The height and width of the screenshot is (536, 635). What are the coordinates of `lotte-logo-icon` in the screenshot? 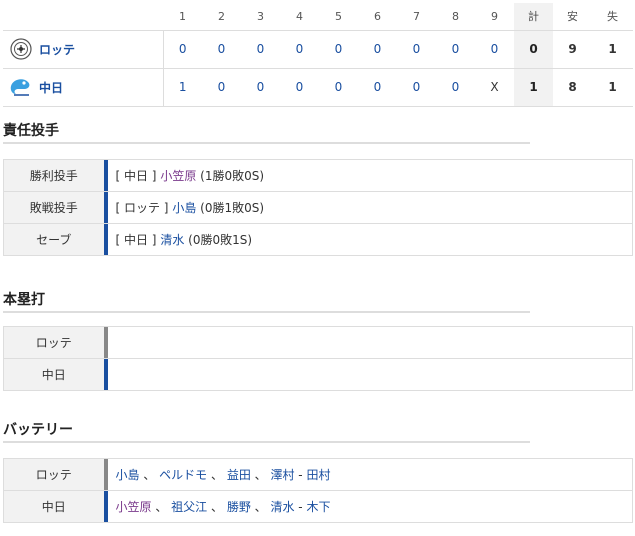 It's located at (21, 49).